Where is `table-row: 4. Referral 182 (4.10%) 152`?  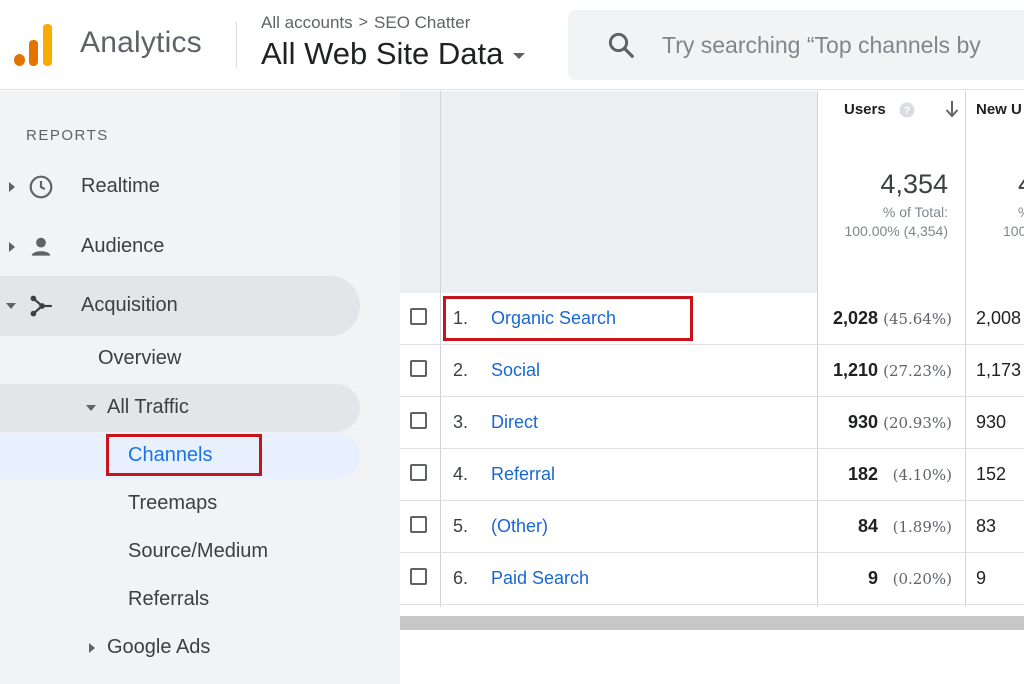
table-row: 4. Referral 182 (4.10%) 152 is located at coordinates (712, 475).